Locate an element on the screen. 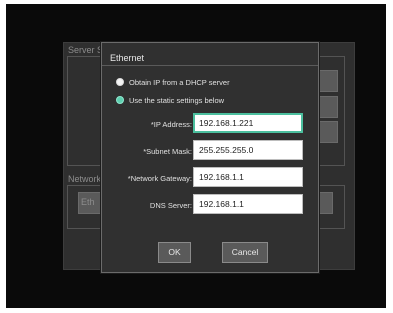  network-section-label: Network is located at coordinates (85, 179).